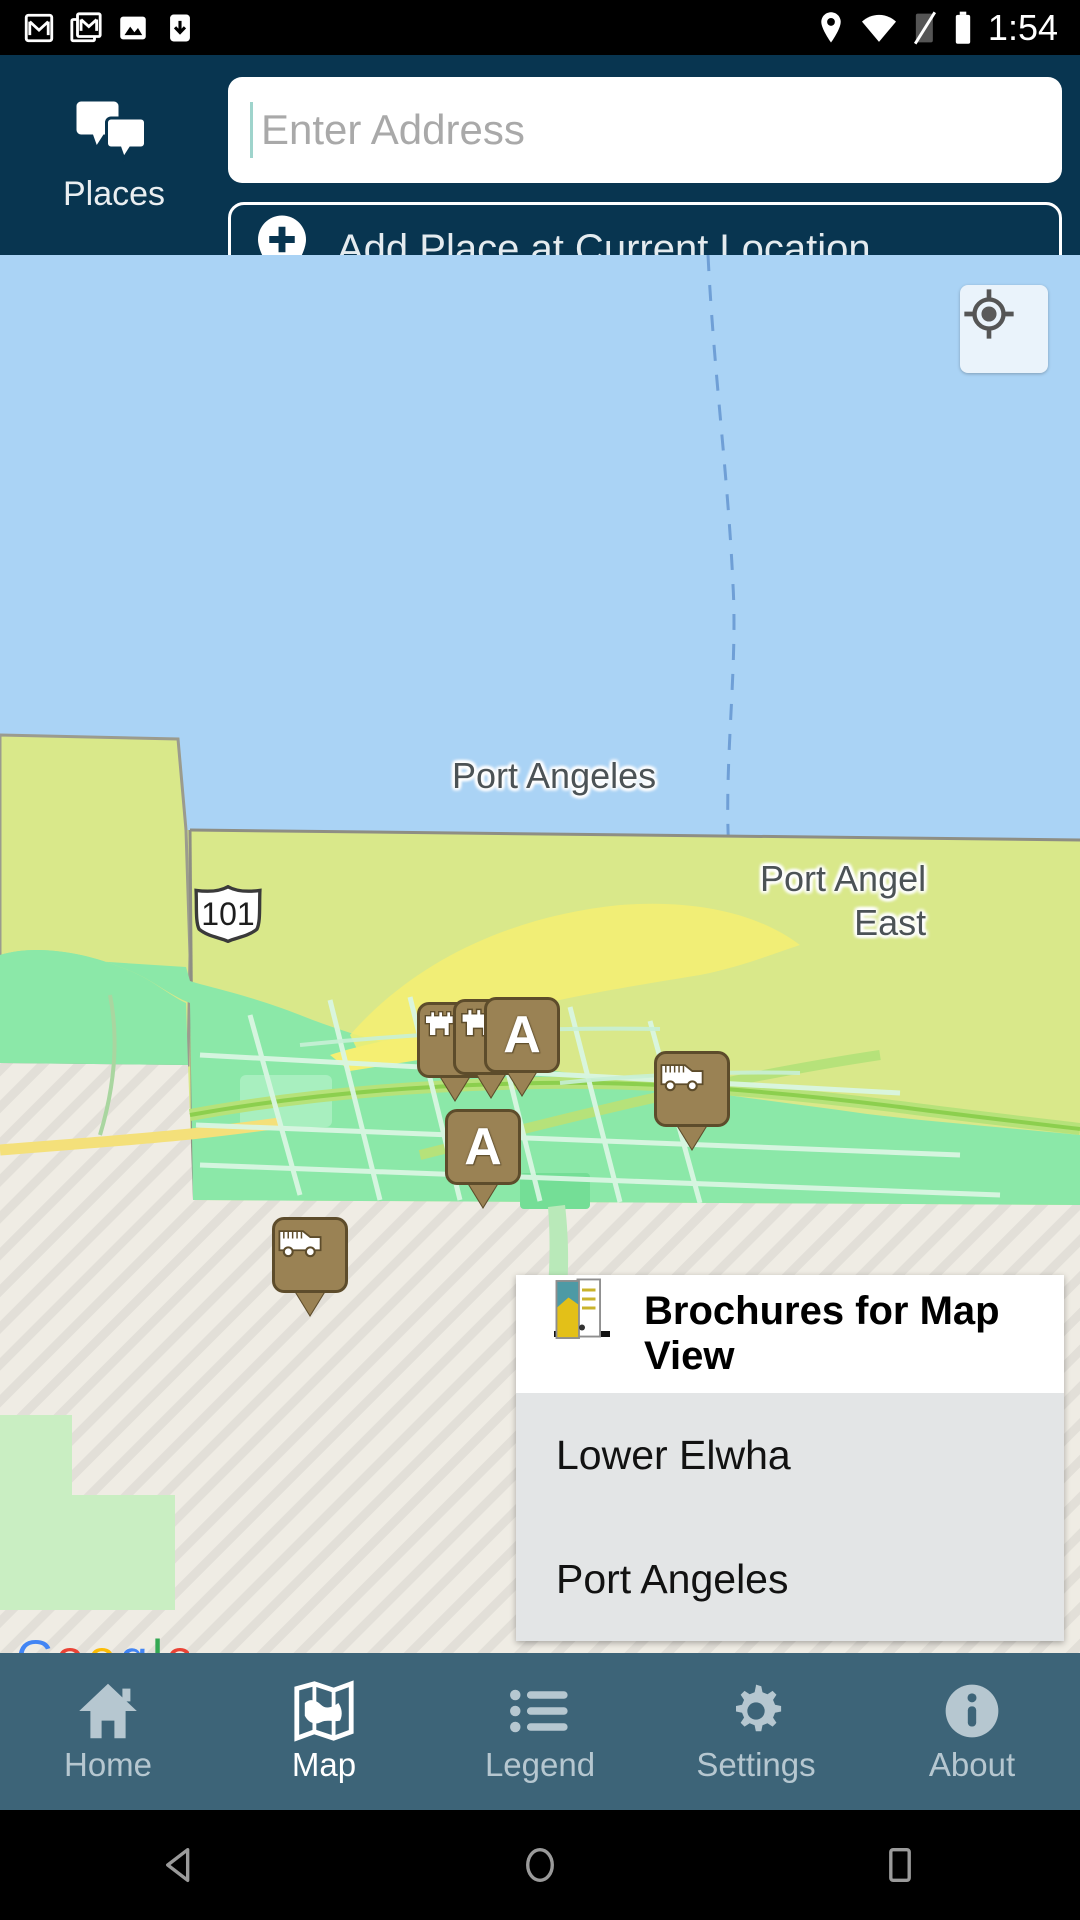  Describe the element at coordinates (111, 131) in the screenshot. I see `places-pins-icon` at that location.